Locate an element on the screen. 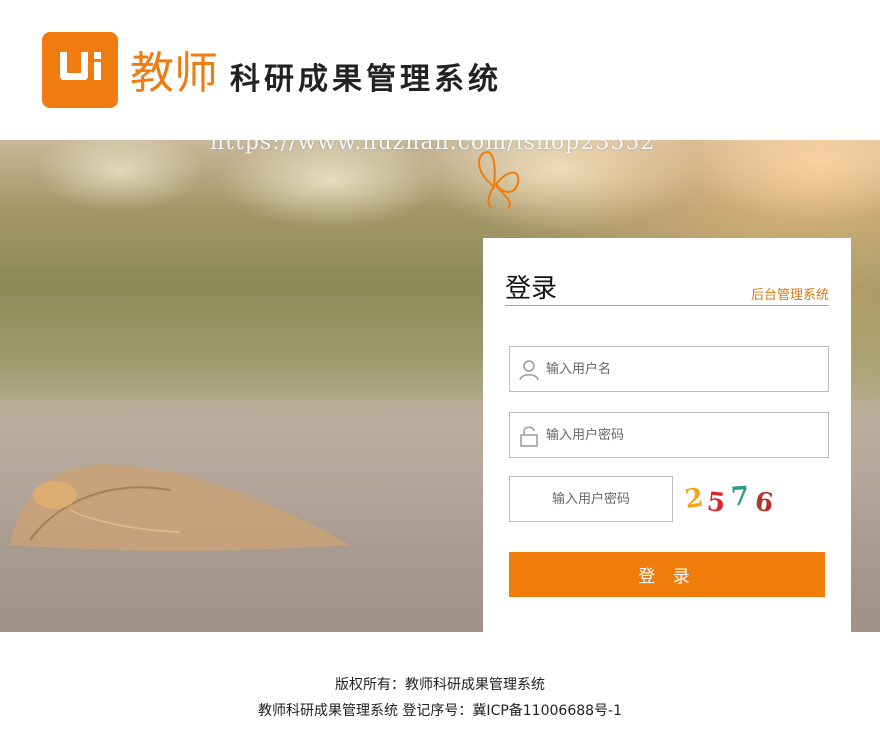  leaf-image is located at coordinates (180, 507).